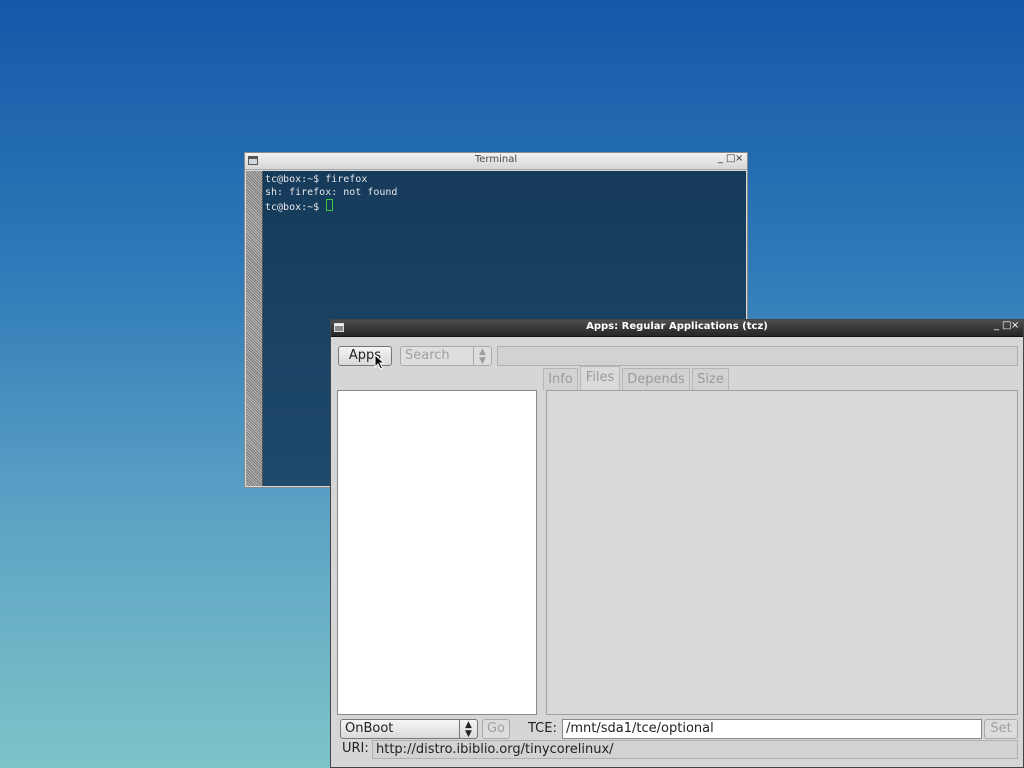 Image resolution: width=1024 pixels, height=768 pixels. Describe the element at coordinates (369, 728) in the screenshot. I see `onboot-label: OnBoot` at that location.